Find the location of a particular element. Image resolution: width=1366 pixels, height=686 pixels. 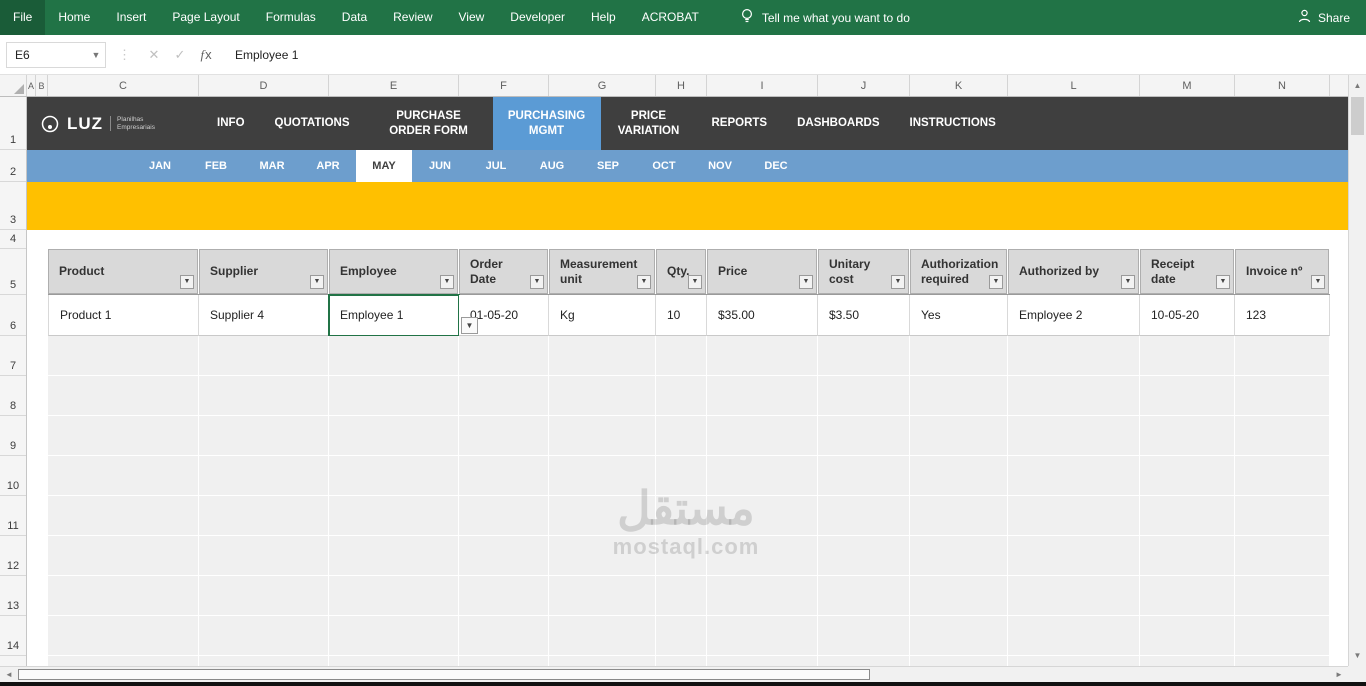

tab-data: Data is located at coordinates (354, 17).